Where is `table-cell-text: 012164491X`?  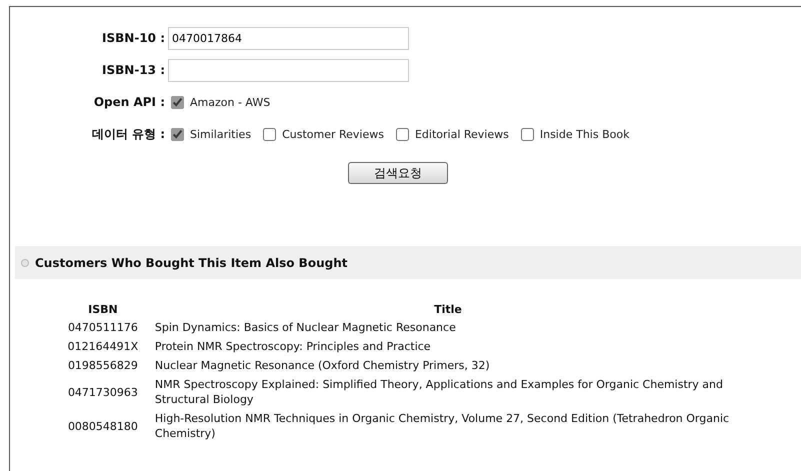
table-cell-text: 012164491X is located at coordinates (103, 347).